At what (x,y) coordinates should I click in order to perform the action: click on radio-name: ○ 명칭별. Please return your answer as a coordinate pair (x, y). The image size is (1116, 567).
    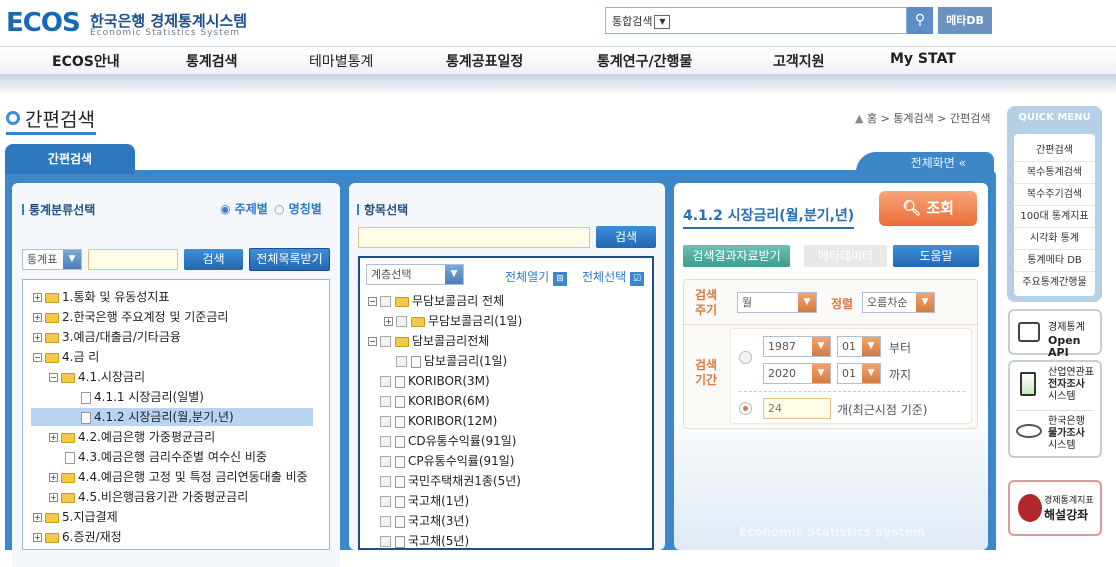
    Looking at the image, I should click on (298, 208).